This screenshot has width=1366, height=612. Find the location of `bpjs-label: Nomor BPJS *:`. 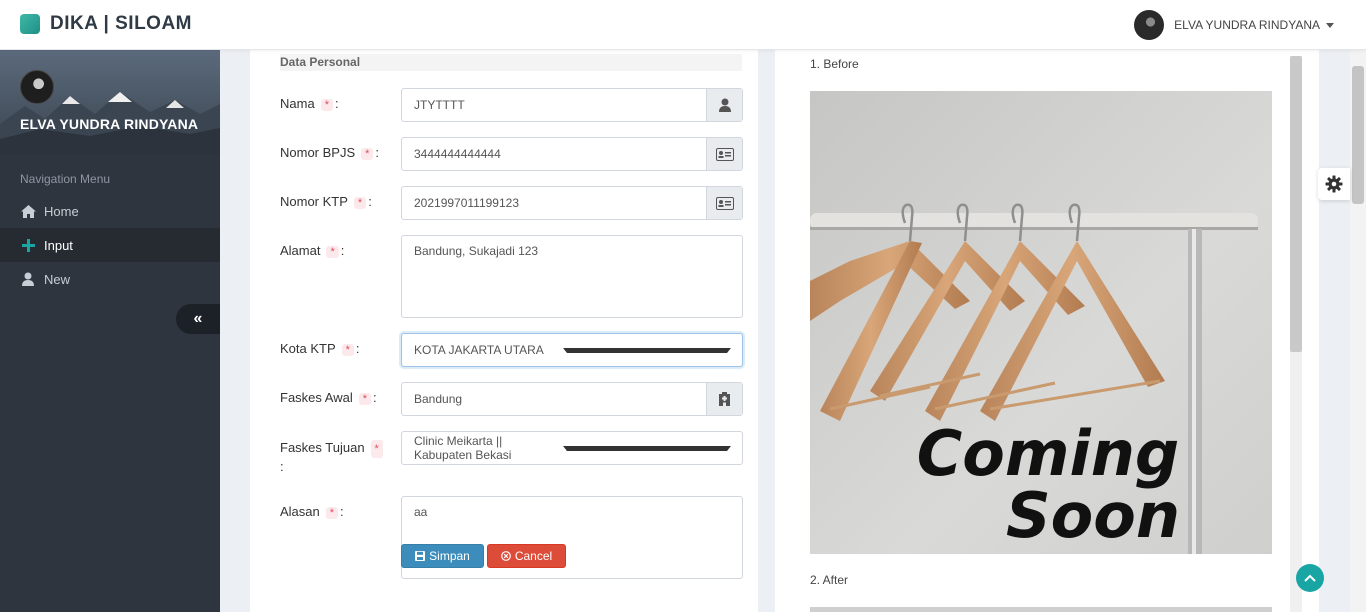

bpjs-label: Nomor BPJS *: is located at coordinates (329, 152).